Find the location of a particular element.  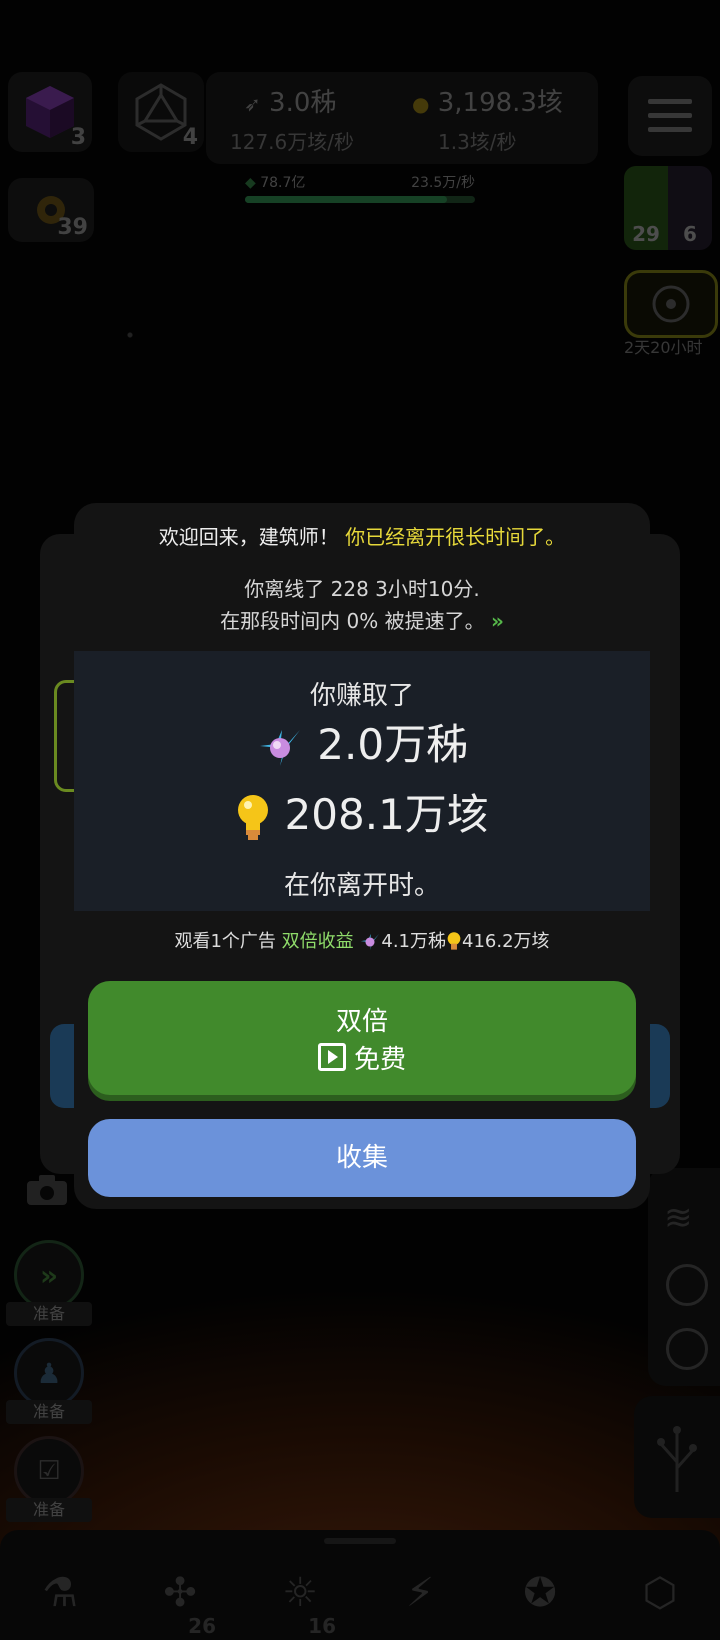

welcome-text: 欢迎回来，建筑师！ 你已经离开很长时间了。 is located at coordinates (362, 537).